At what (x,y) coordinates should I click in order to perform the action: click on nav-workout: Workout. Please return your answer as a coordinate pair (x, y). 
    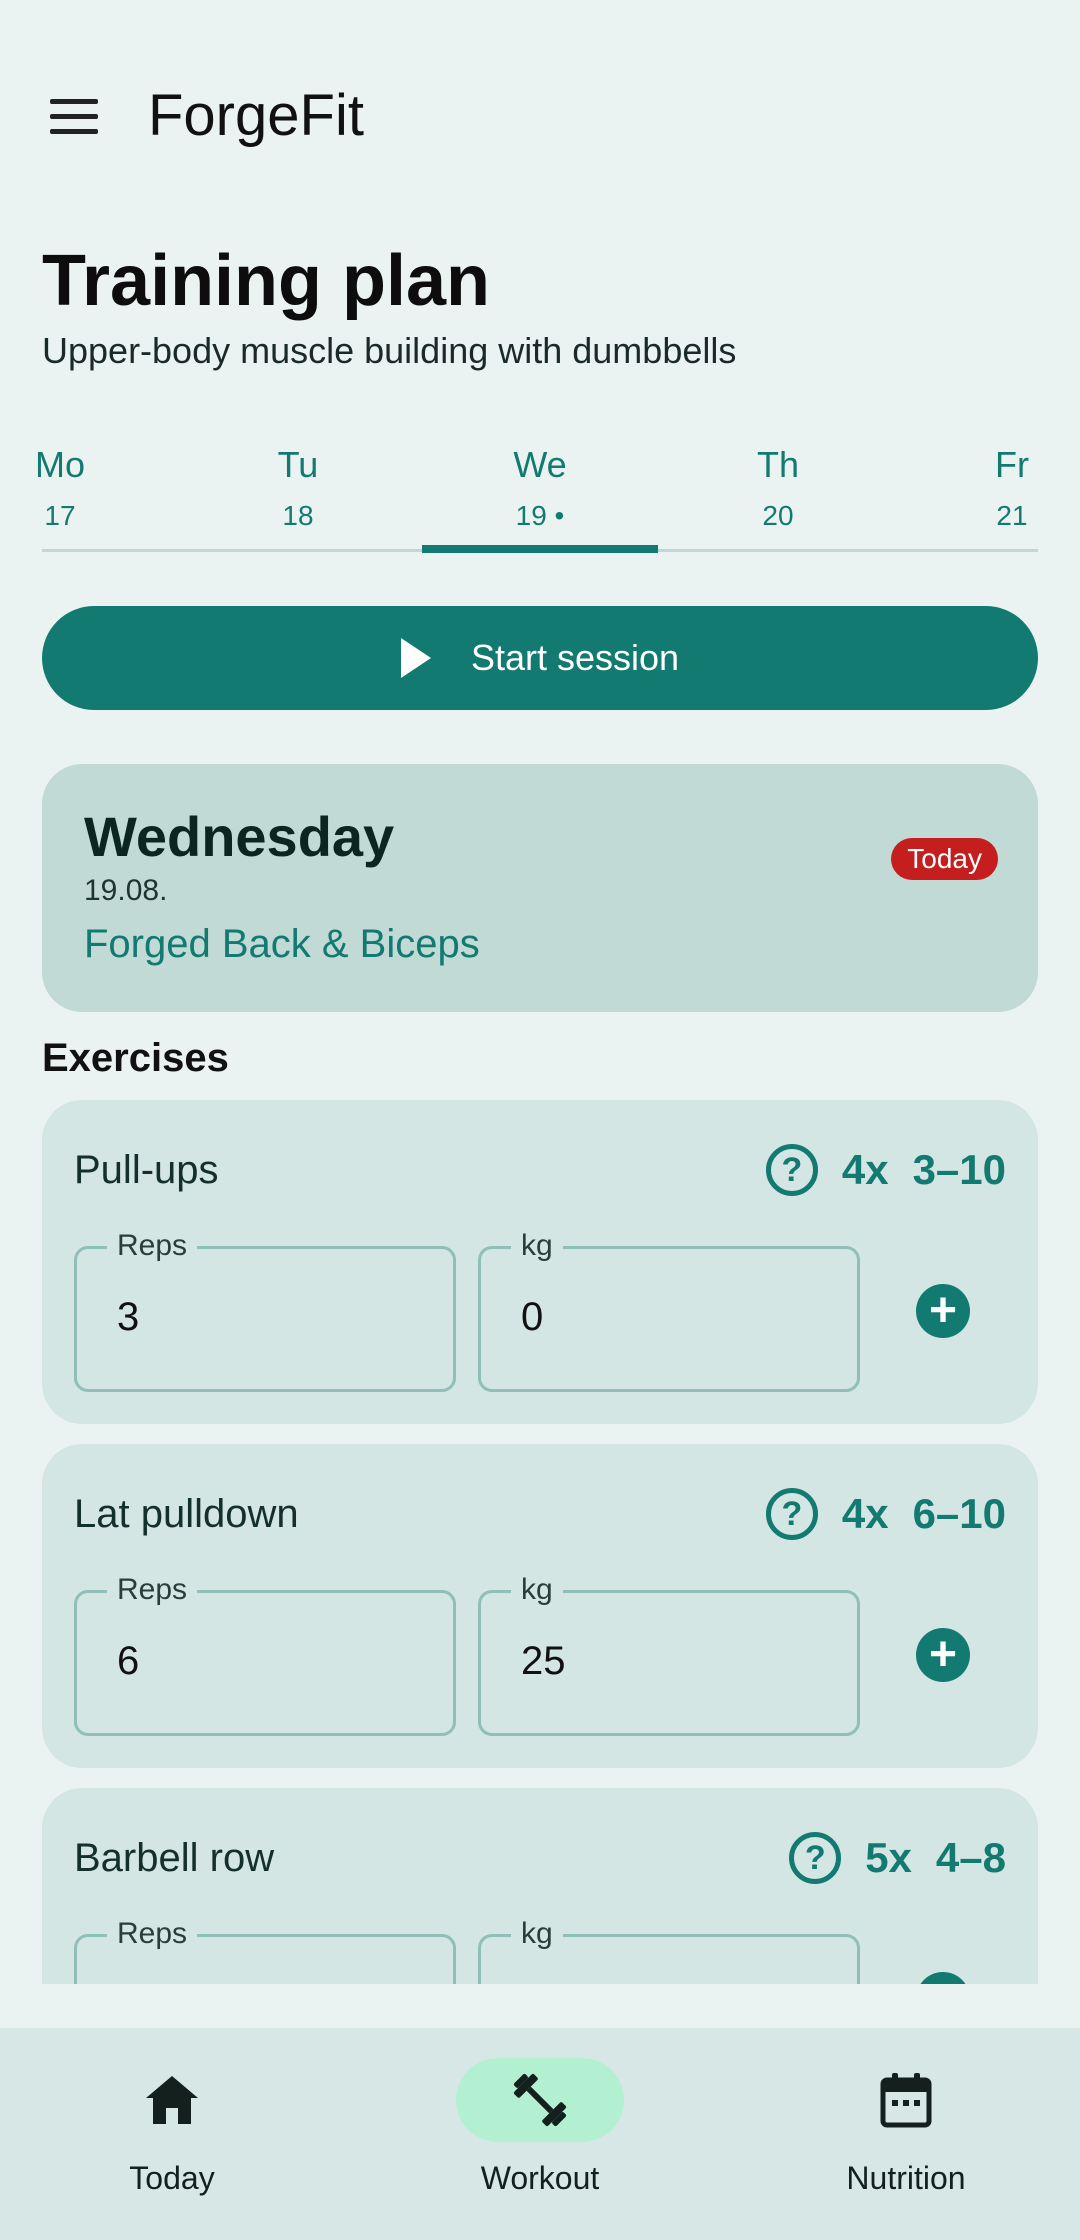
    Looking at the image, I should click on (540, 2138).